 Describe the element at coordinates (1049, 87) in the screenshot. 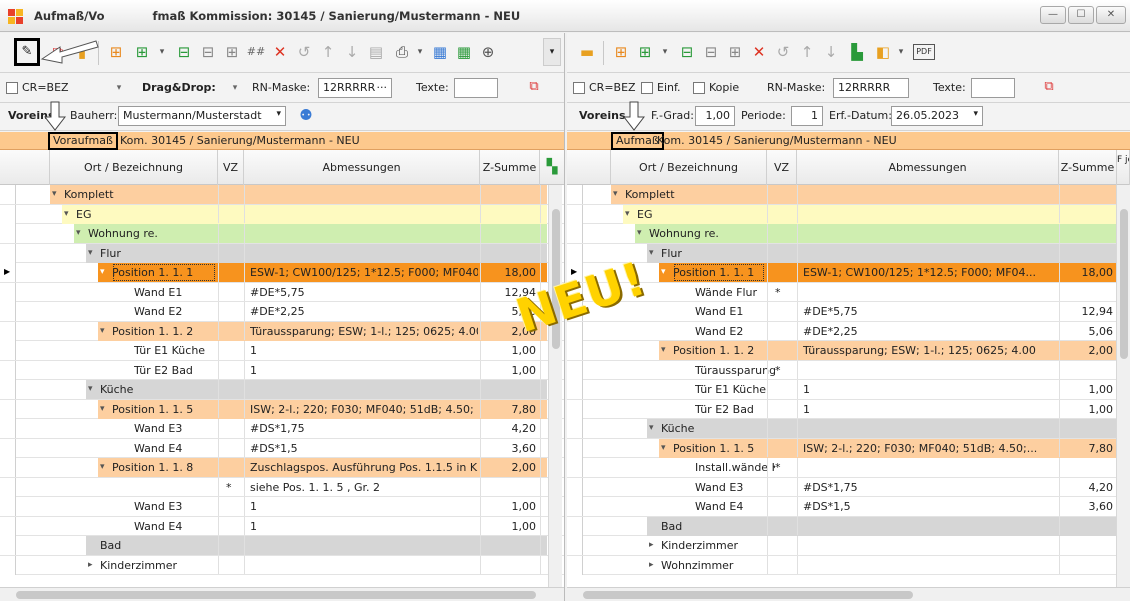

I see `popout-icon: ⧉` at that location.